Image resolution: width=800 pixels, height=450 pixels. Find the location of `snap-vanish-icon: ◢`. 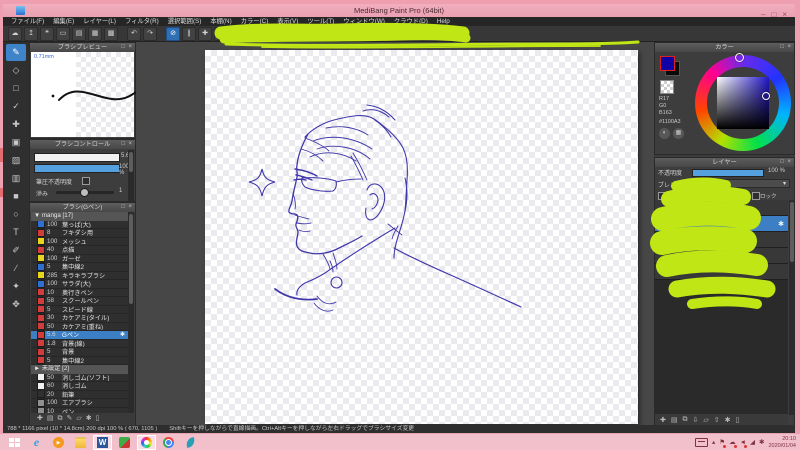

snap-vanish-icon: ◢ is located at coordinates (221, 33).